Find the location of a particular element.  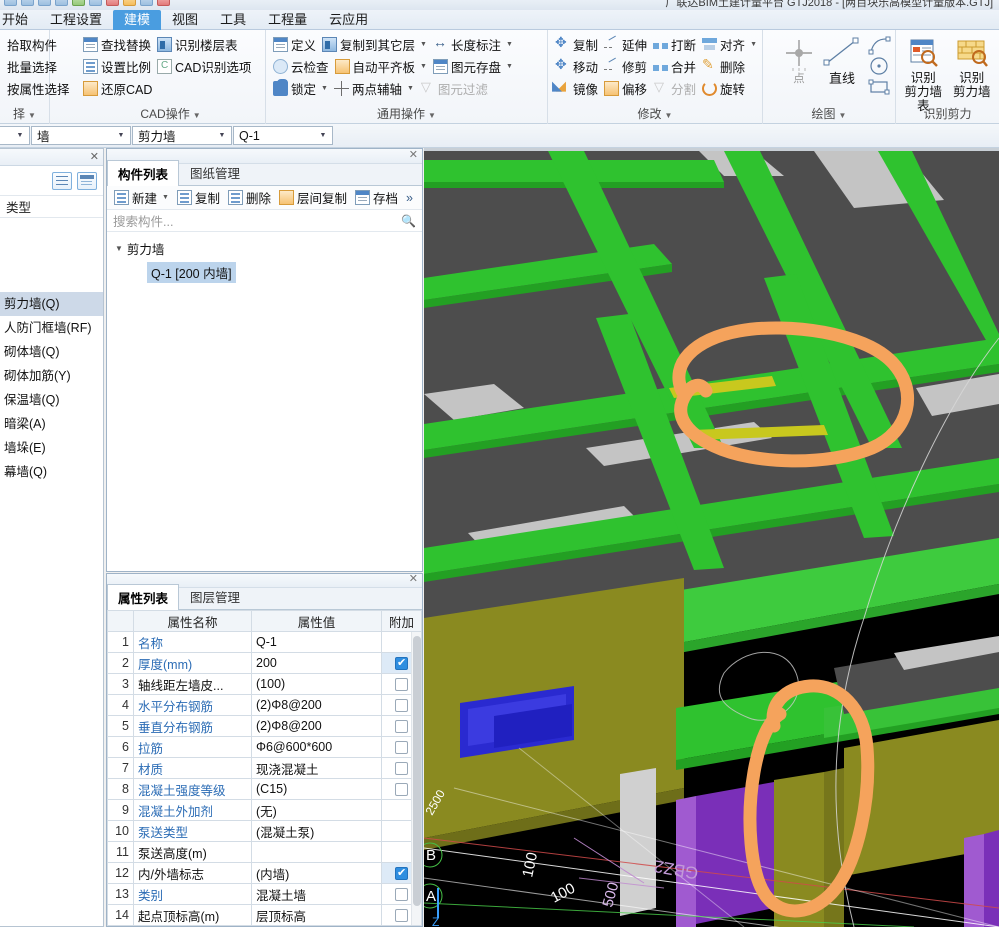

delete-button: 删除 is located at coordinates (723, 66).